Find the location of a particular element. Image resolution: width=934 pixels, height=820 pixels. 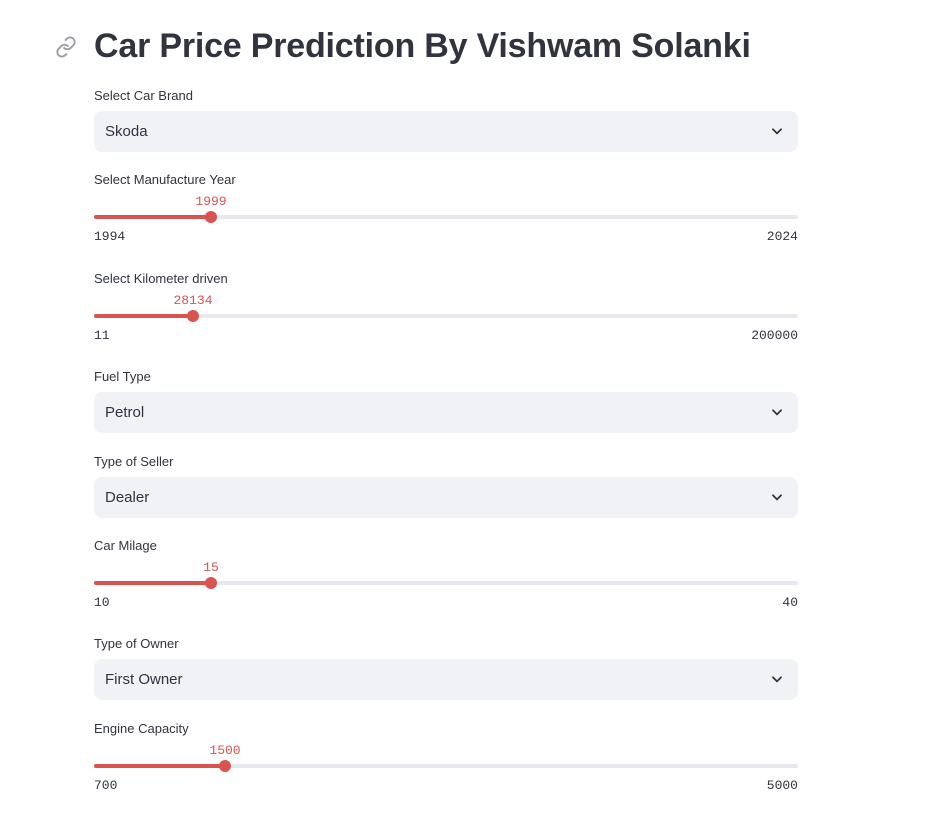

seller-type-select: Dealer is located at coordinates (446, 497).